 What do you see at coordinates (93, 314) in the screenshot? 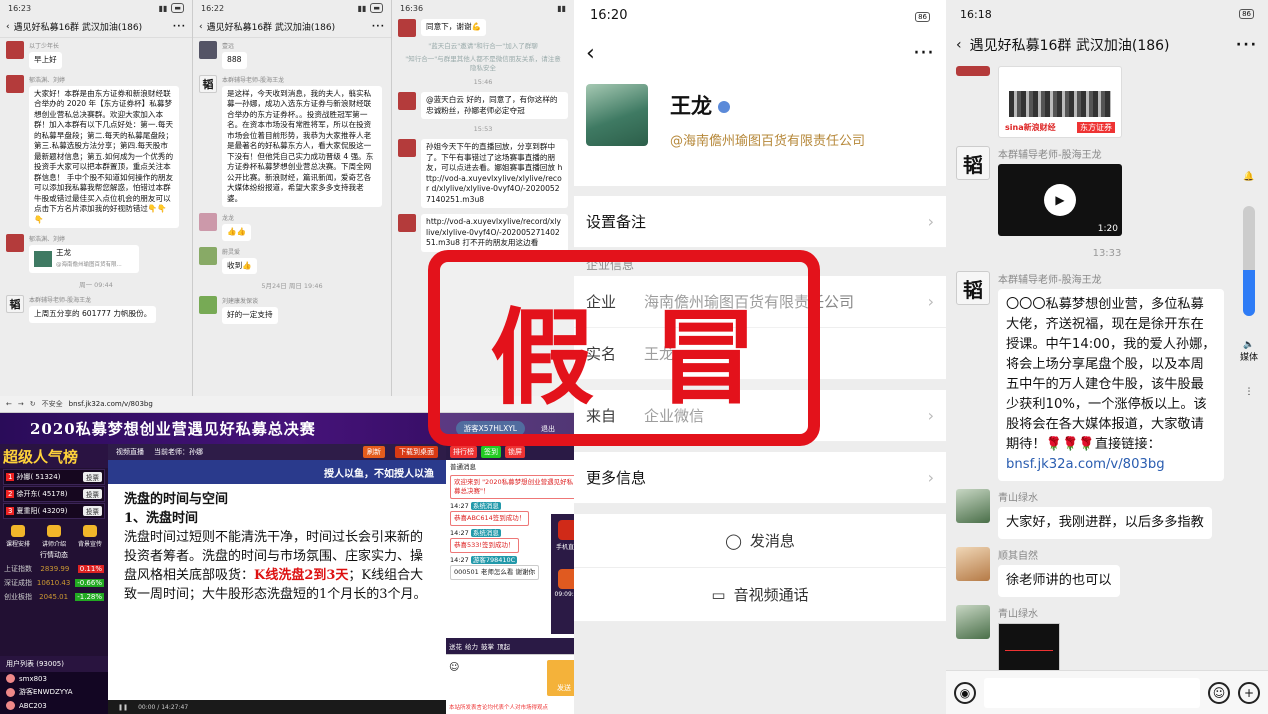
I see `message-bubble: 上周五分享的 601777 力帆股份。` at bounding box center [93, 314].